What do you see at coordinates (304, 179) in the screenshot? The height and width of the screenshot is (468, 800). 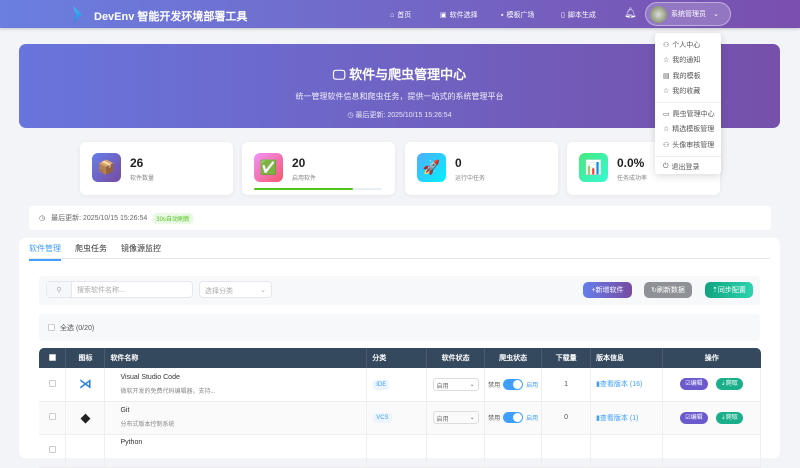 I see `stat-label: 启用软件` at bounding box center [304, 179].